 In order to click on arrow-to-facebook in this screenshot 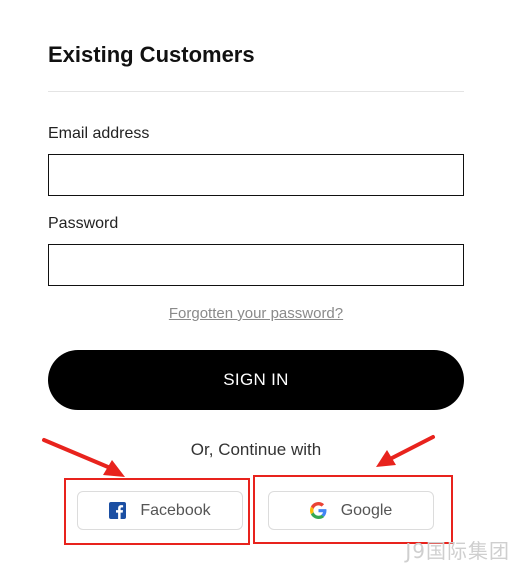, I will do `click(83, 457)`.